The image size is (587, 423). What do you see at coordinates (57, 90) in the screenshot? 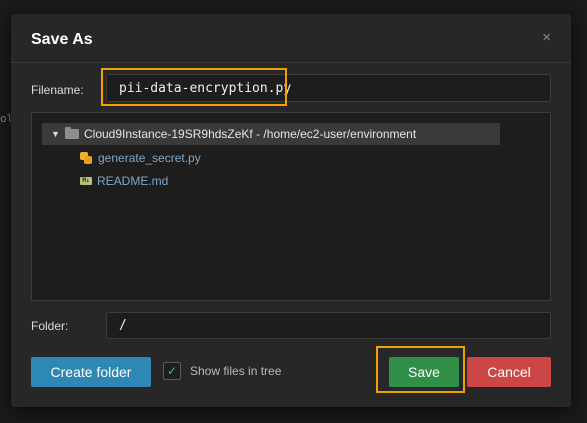
I see `filename-label: Filename:` at bounding box center [57, 90].